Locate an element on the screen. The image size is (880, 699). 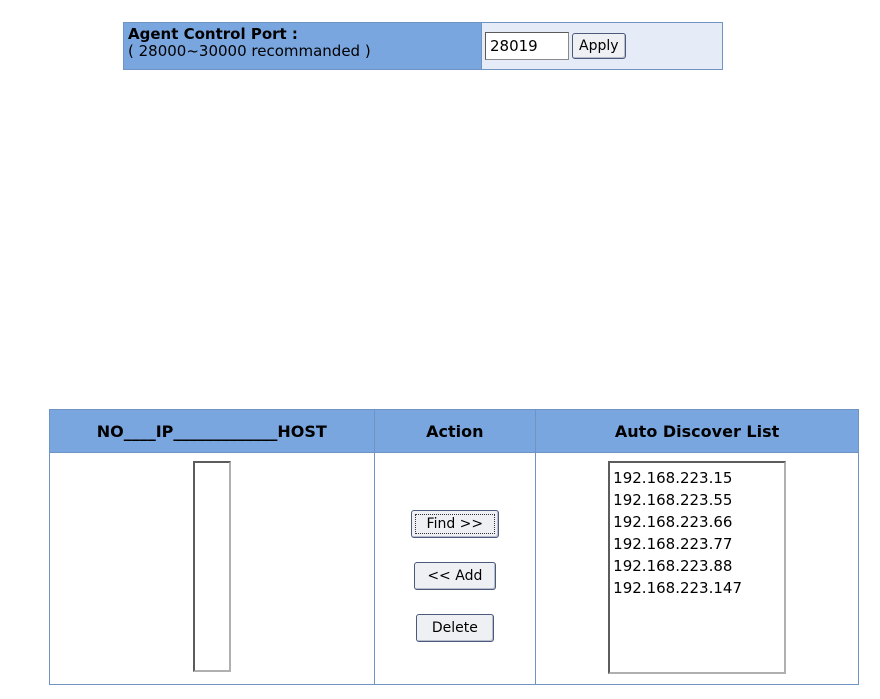
action-cell: Find >> << Add Delete is located at coordinates (455, 568).